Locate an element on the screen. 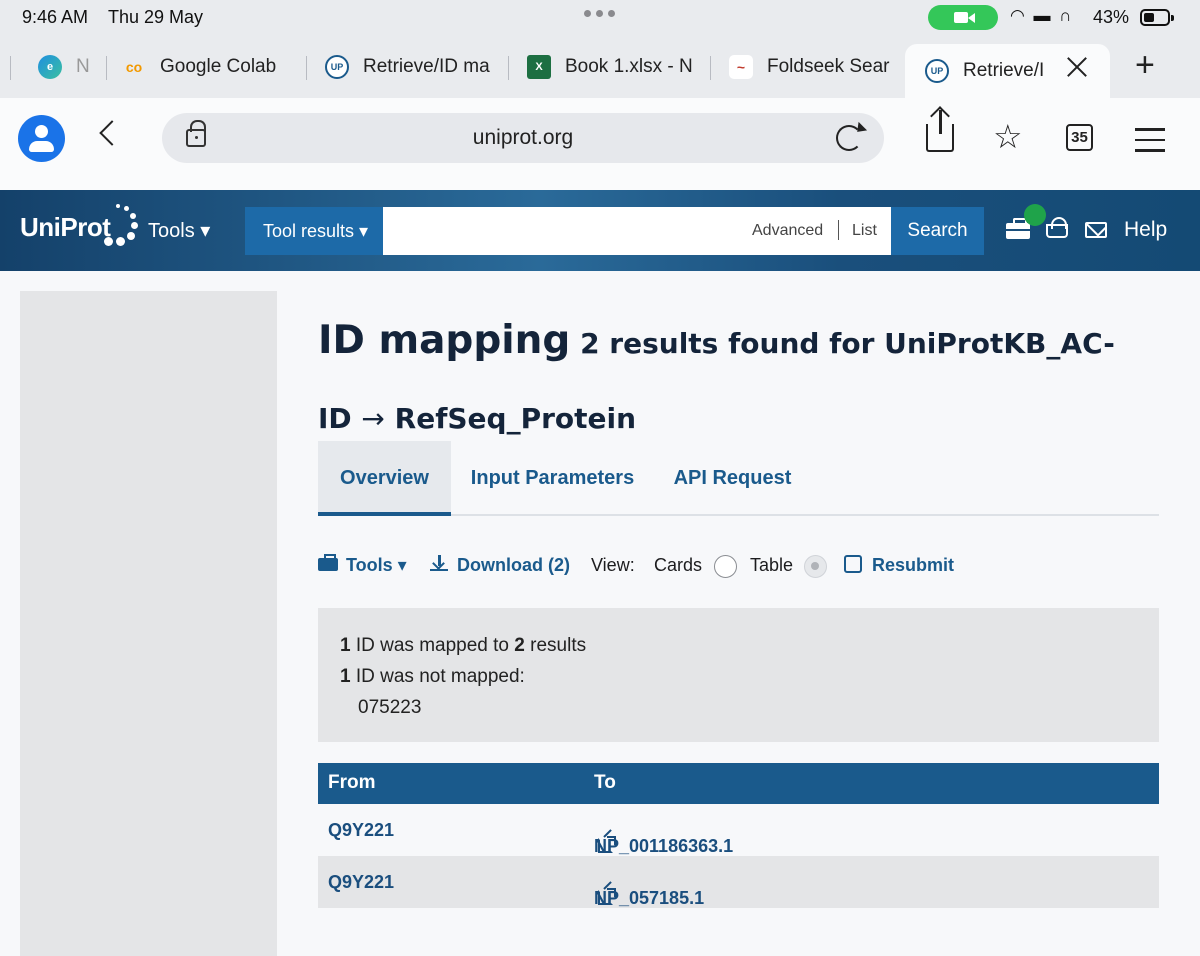 The image size is (1200, 956). back-icon is located at coordinates (112, 133).